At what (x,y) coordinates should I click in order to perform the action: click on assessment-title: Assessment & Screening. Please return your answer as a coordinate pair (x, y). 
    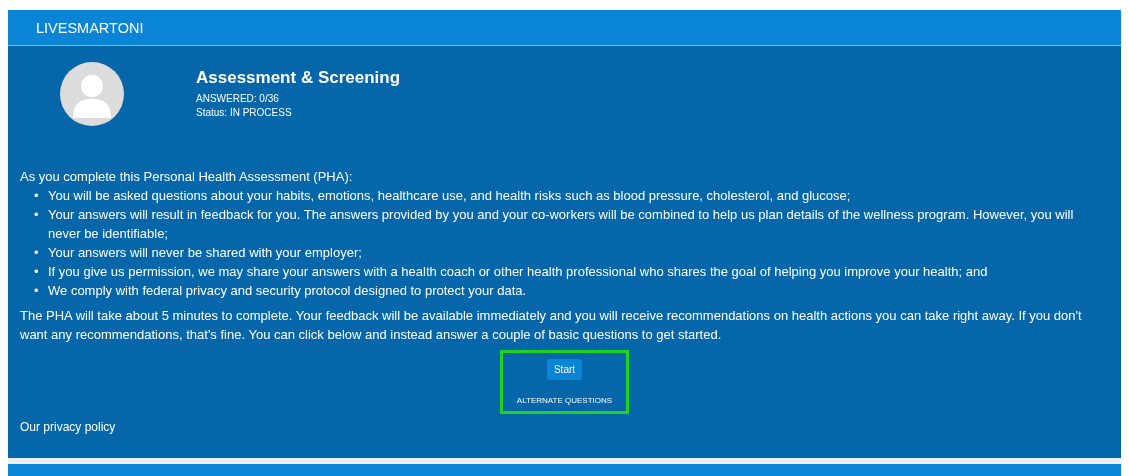
    Looking at the image, I should click on (298, 78).